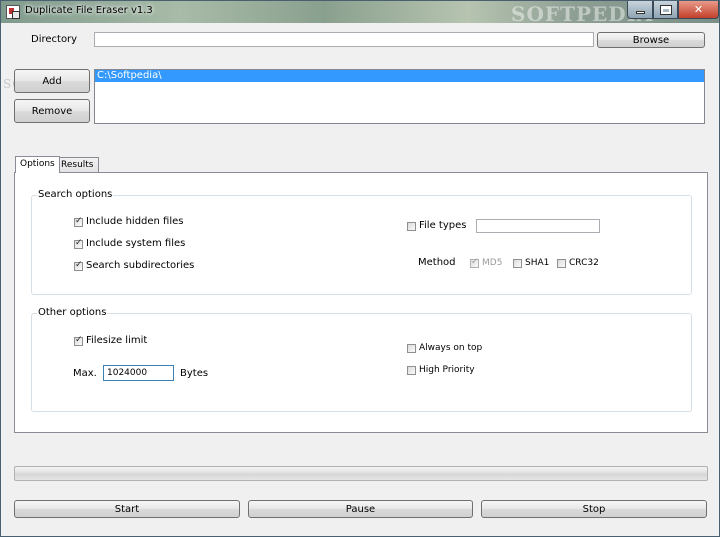  What do you see at coordinates (447, 370) in the screenshot?
I see `high-priority-label: High Priority` at bounding box center [447, 370].